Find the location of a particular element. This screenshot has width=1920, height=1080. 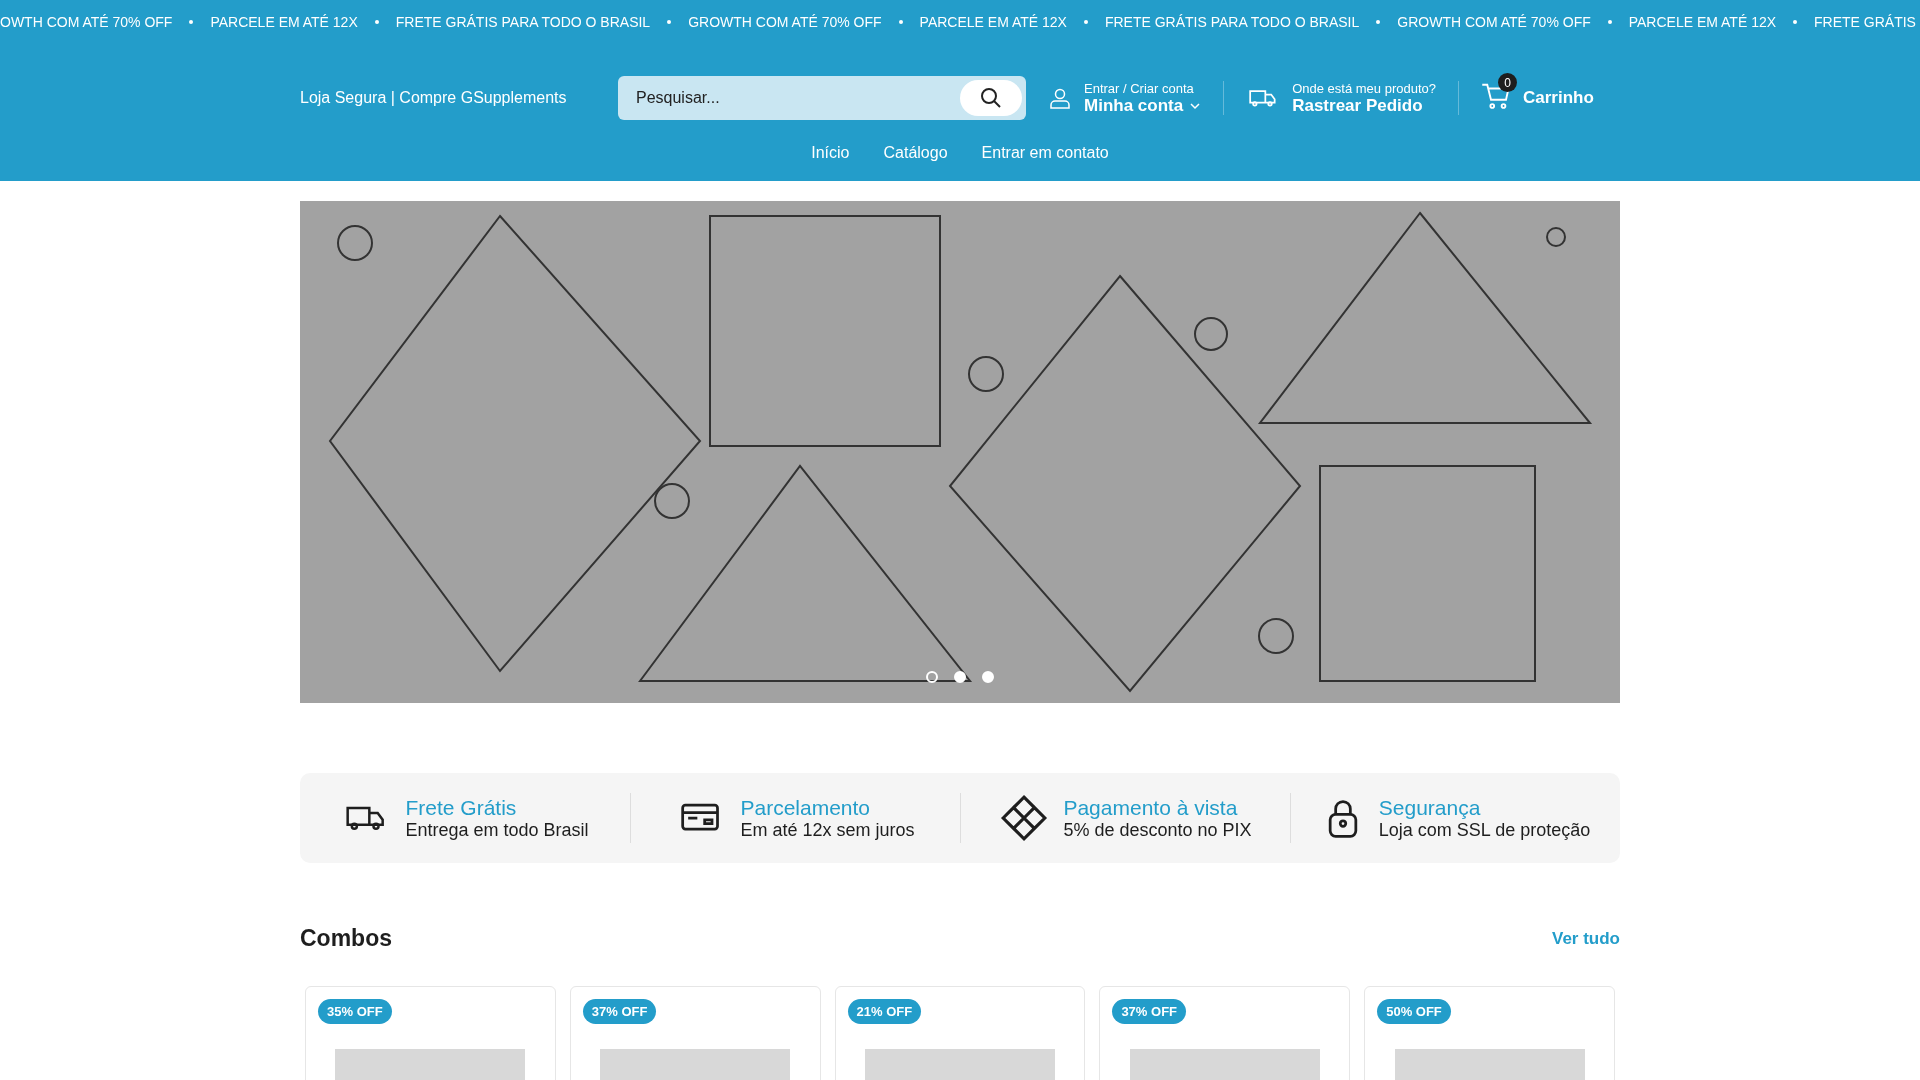

search-icon is located at coordinates (991, 98).